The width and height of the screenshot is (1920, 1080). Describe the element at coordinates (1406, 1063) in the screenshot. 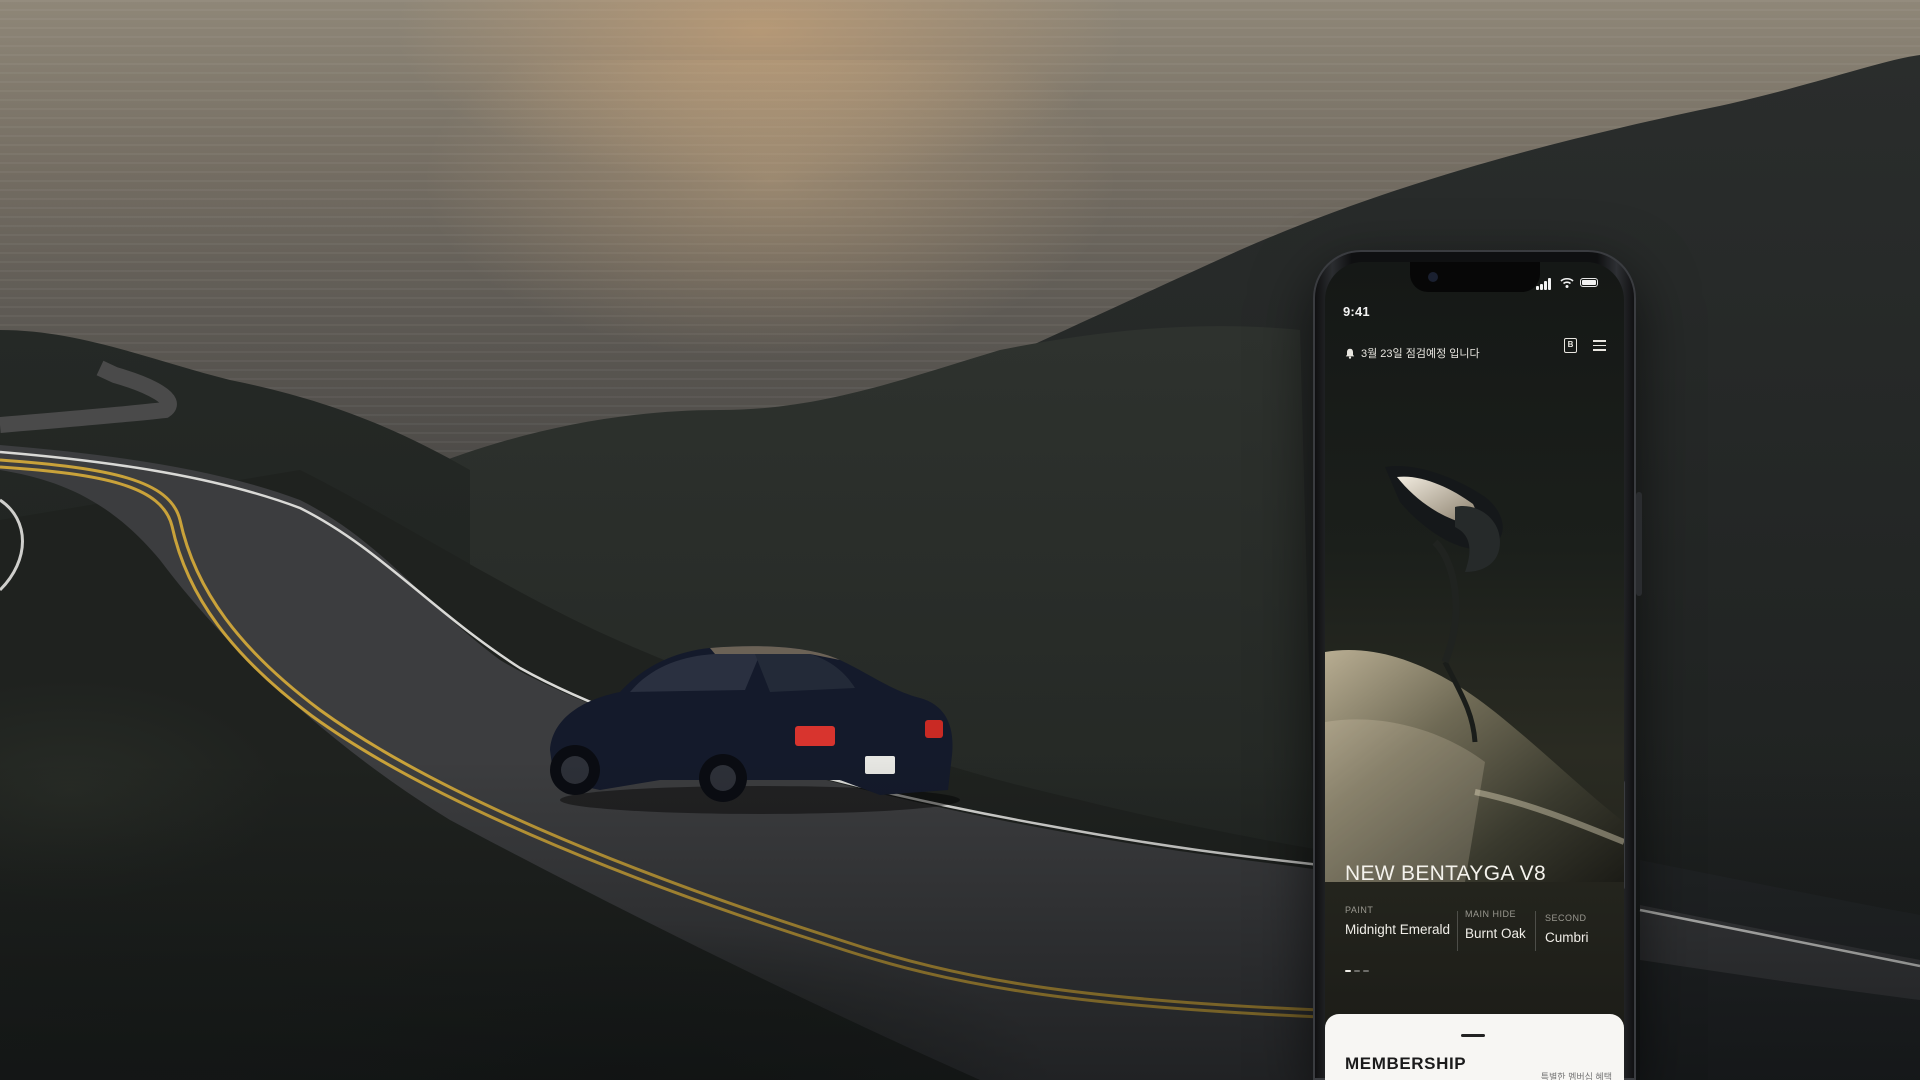

I see `membership-title: MEMBERSHIP` at that location.